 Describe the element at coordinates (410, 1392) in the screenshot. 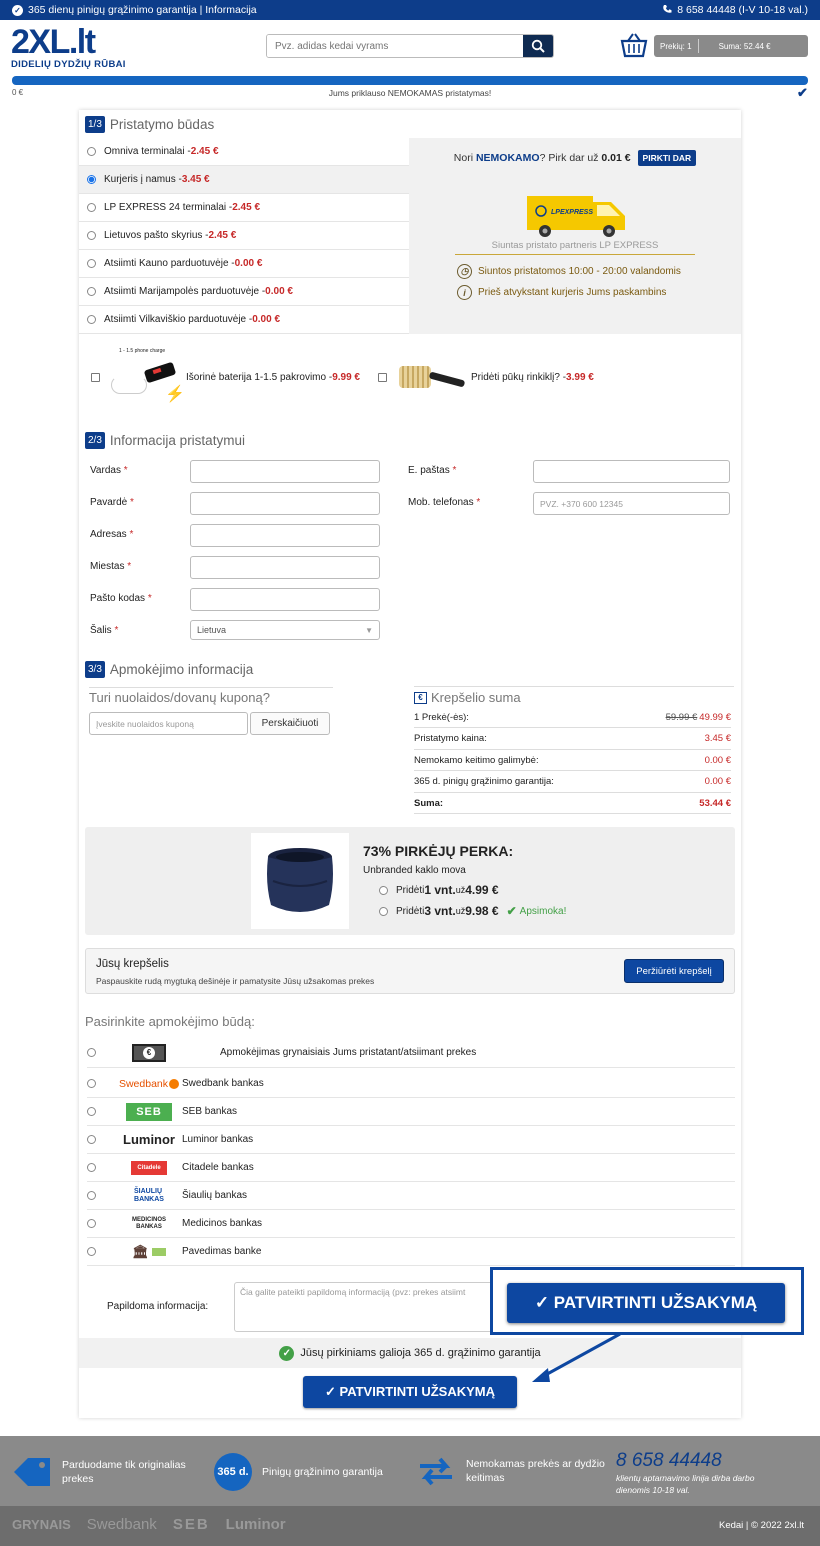

I see `confirm-order-button: ✓ PATVIRTINTI UŽSAKYMĄ` at that location.